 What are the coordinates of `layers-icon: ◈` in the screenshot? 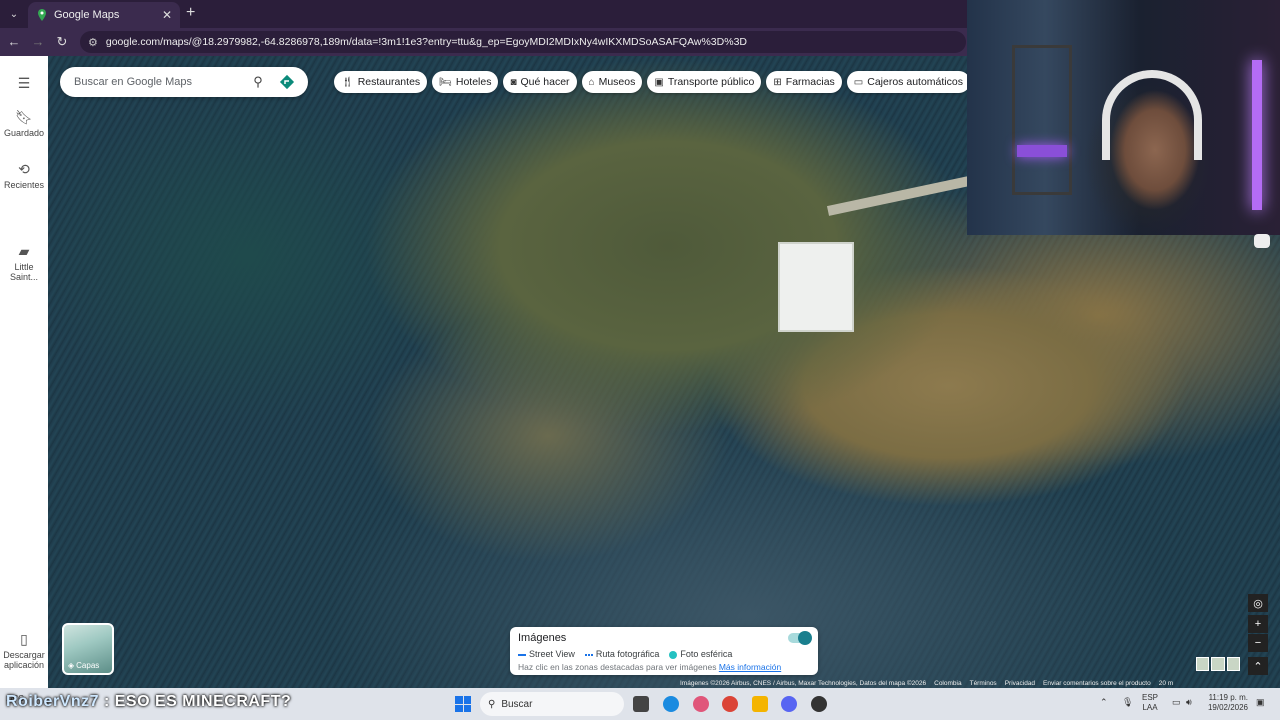 It's located at (71, 665).